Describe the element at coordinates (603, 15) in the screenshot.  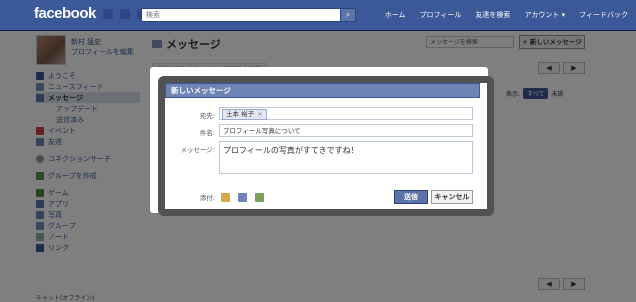
I see `nav-feedback: フィードバック` at that location.